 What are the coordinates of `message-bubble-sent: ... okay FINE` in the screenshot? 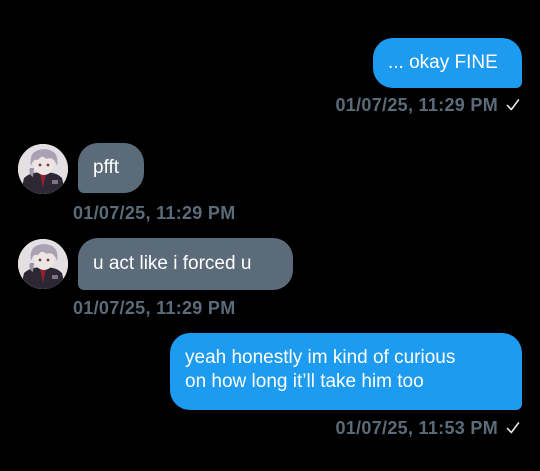 It's located at (447, 63).